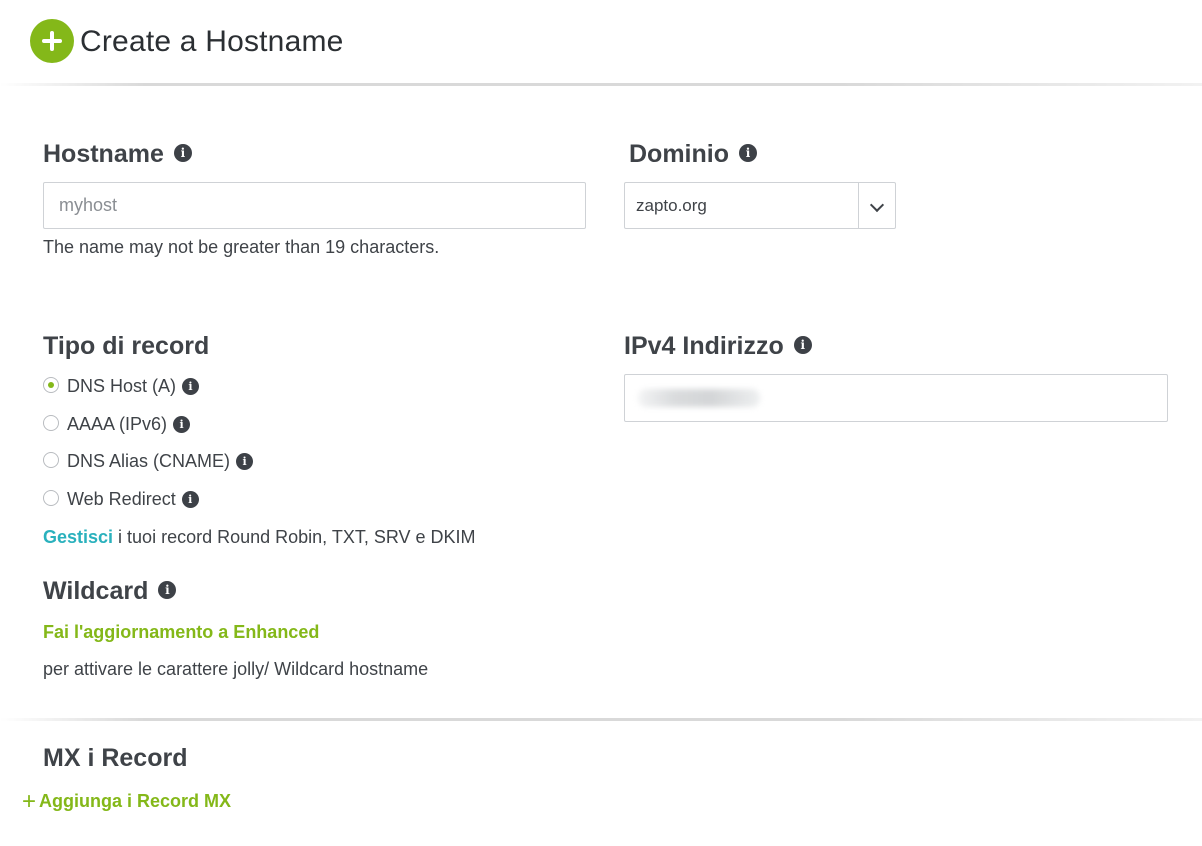  I want to click on record-type-label: Tipo di record, so click(126, 346).